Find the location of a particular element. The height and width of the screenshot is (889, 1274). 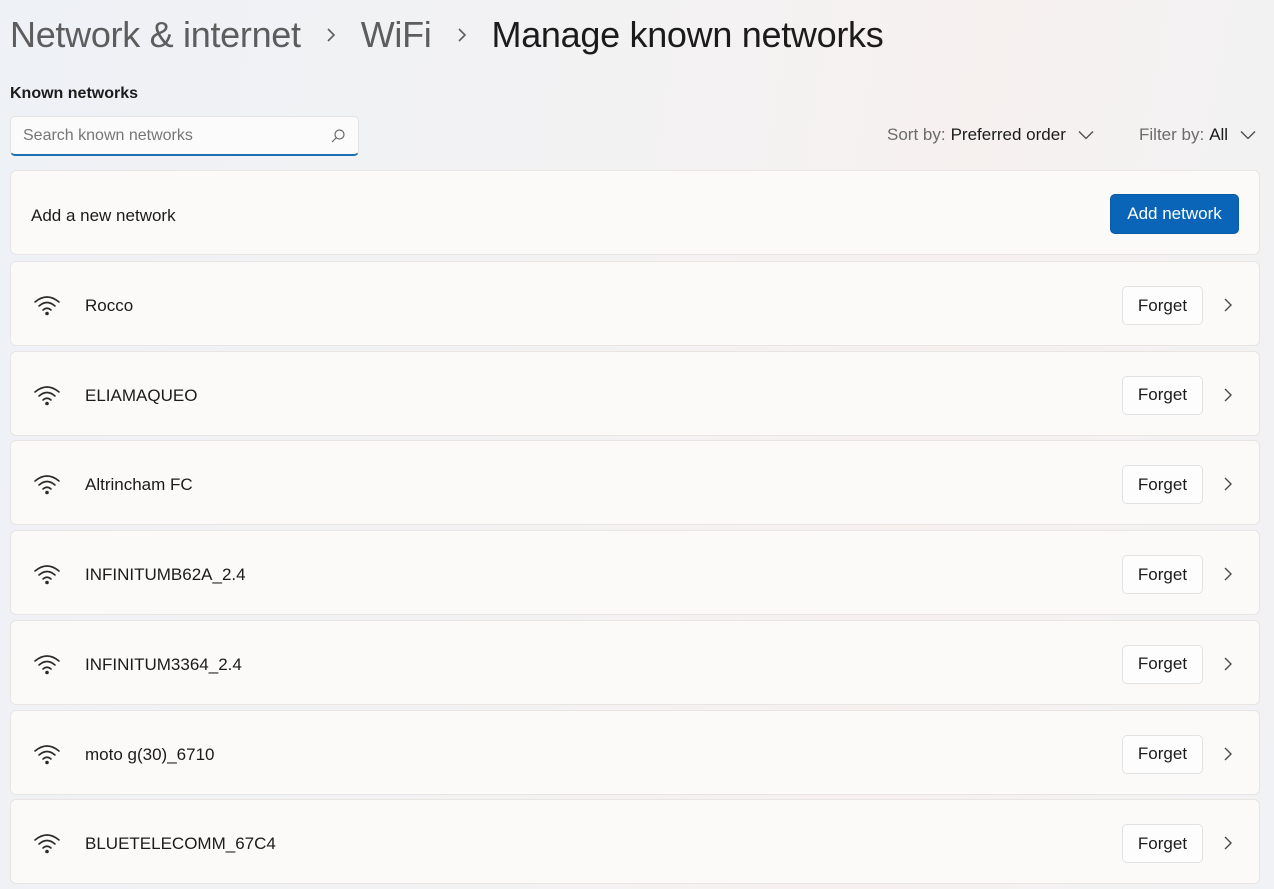

search-input is located at coordinates (176, 135).